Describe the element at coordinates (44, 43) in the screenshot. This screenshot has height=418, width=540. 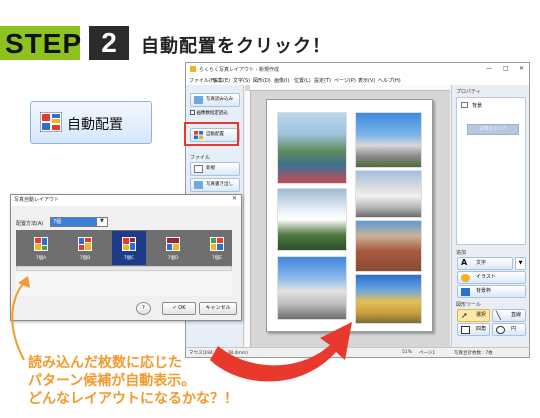
I see `step-word: STEP` at that location.